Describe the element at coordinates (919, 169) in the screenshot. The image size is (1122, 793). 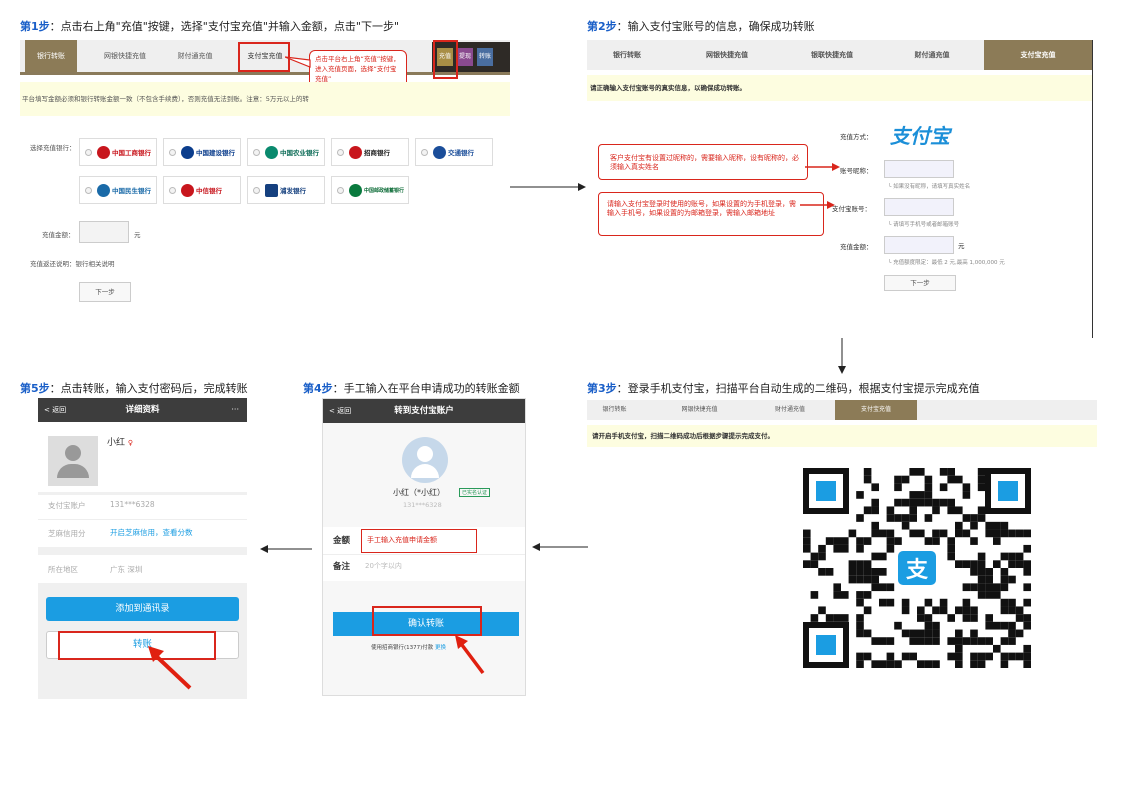
I see `nickname-input` at that location.